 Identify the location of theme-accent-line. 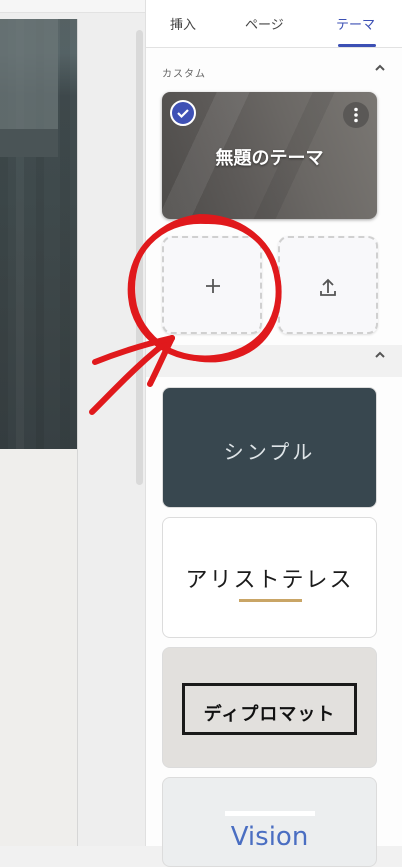
(270, 600).